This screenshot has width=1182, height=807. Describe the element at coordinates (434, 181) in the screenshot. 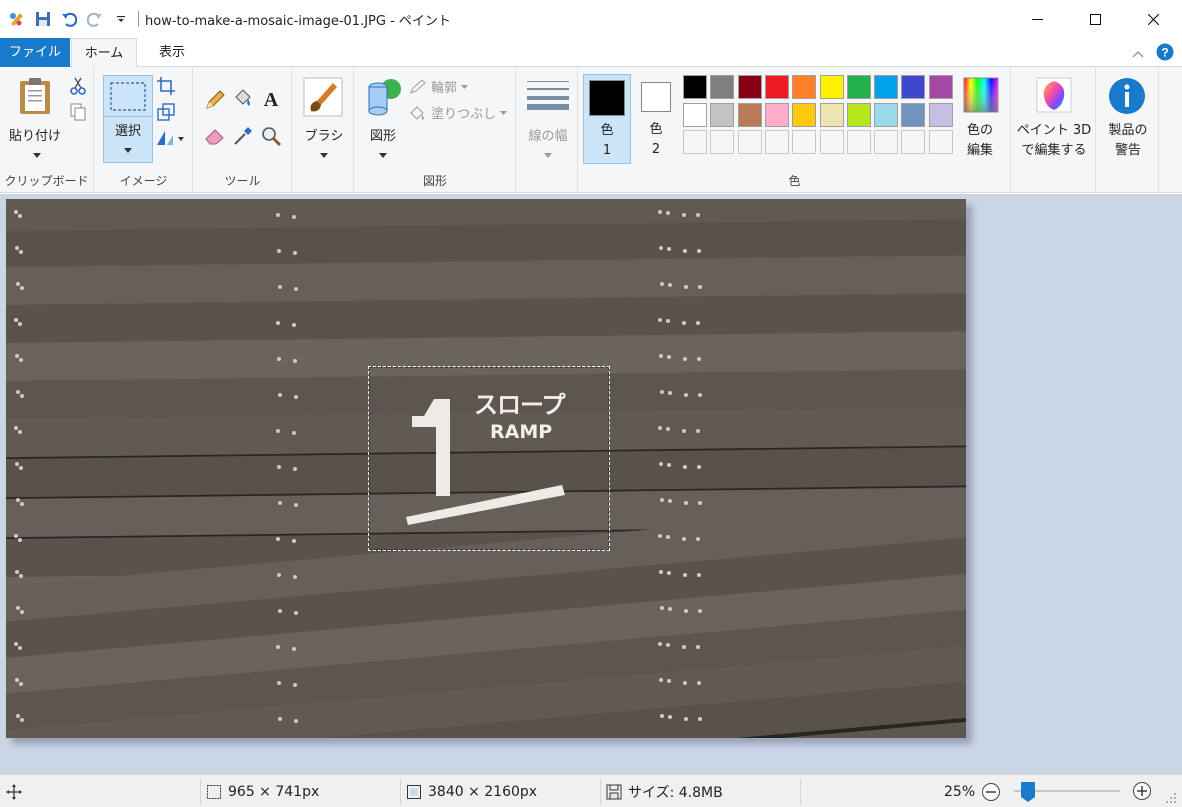

I see `shapes-group-label: 図形` at that location.